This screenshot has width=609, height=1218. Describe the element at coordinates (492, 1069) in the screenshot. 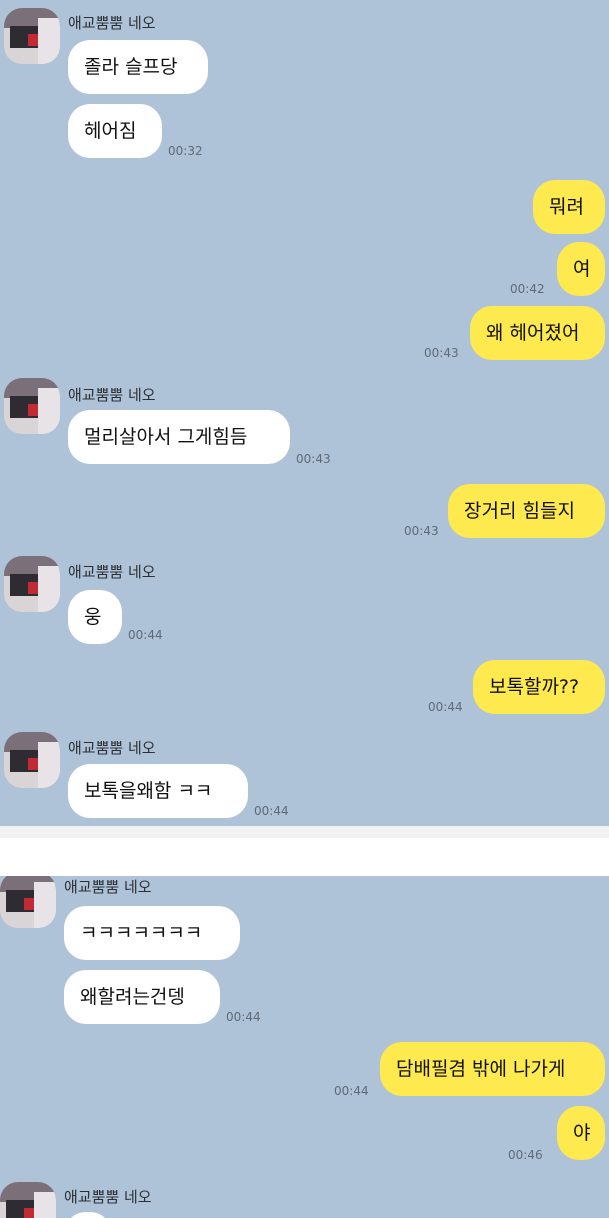

I see `outgoing-message: 담배필겸 밖에 나가게` at that location.